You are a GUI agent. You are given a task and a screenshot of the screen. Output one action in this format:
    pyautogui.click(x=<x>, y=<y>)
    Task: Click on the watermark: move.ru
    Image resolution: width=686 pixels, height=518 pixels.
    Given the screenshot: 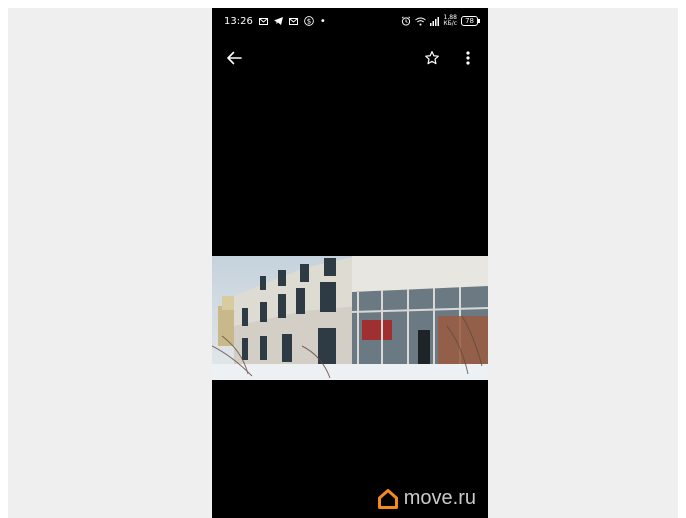 What is the action you would take?
    pyautogui.click(x=426, y=498)
    